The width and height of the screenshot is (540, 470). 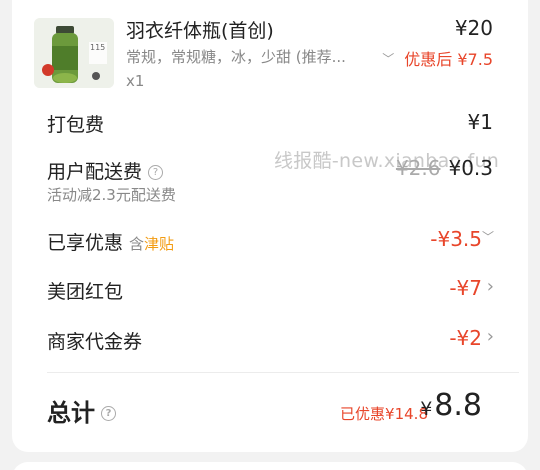 What do you see at coordinates (444, 168) in the screenshot?
I see `delivery-fee-values: ¥2.6 ¥0.3` at bounding box center [444, 168].